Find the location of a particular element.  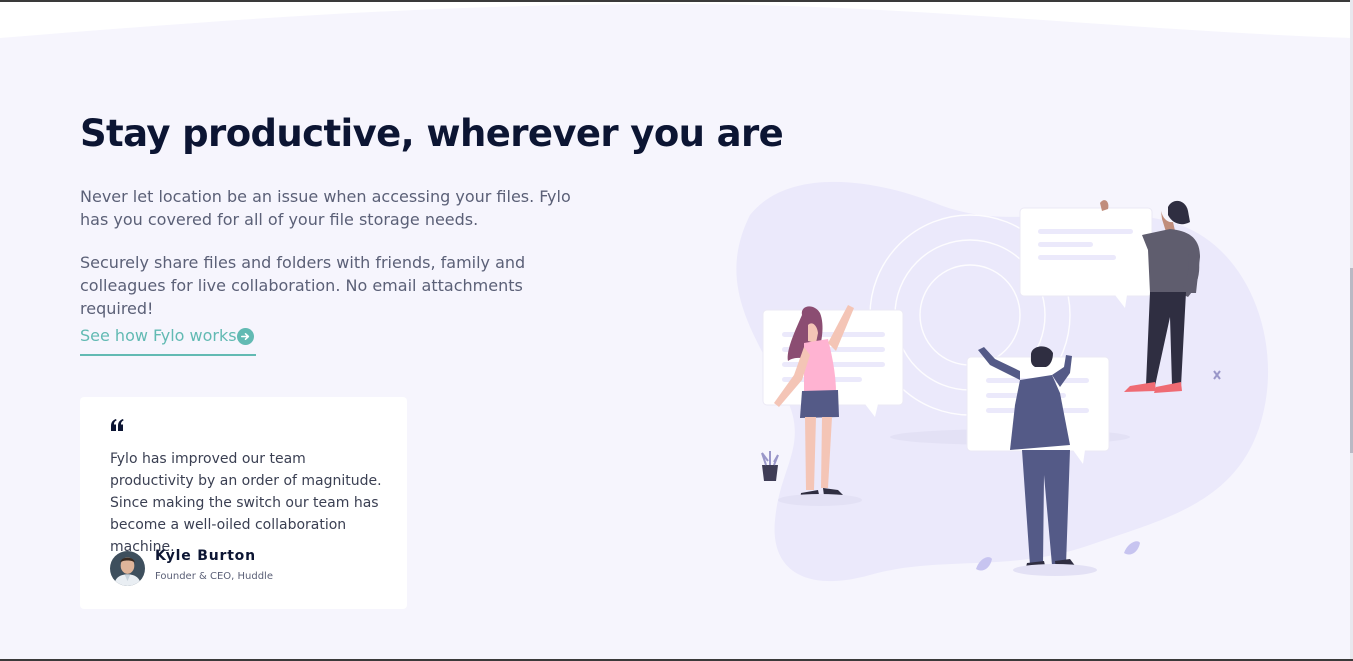

section-title: Stay productive, wherever you are is located at coordinates (432, 133).